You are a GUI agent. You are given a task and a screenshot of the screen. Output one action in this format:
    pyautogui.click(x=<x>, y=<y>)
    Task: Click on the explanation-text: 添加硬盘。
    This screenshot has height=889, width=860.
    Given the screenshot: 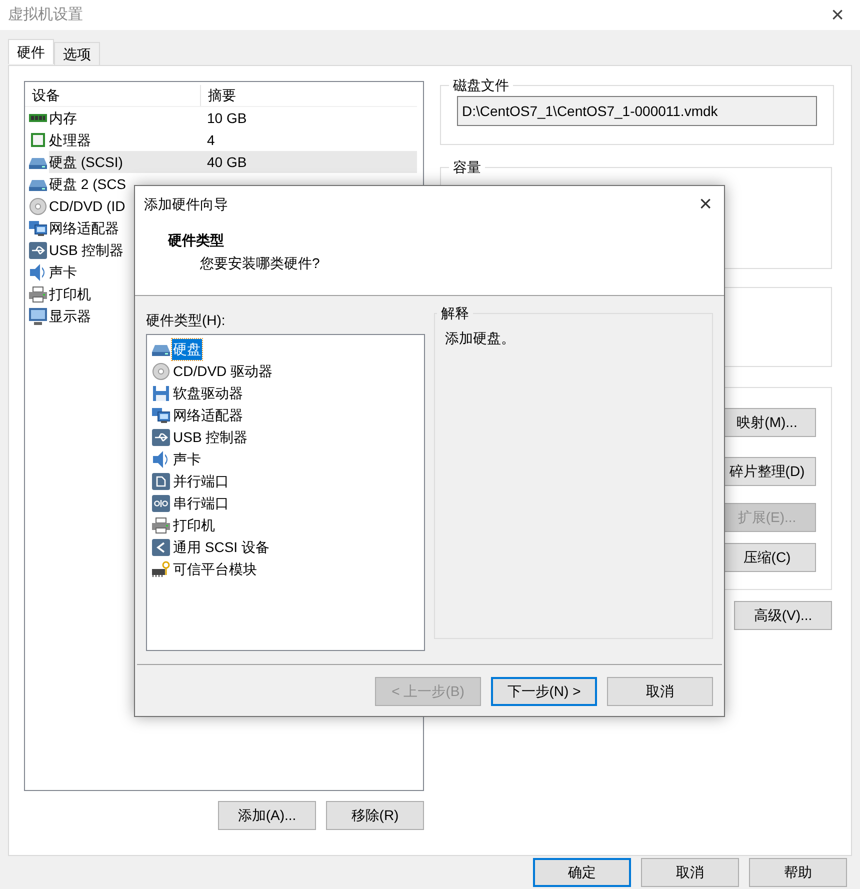 What is the action you would take?
    pyautogui.click(x=480, y=338)
    